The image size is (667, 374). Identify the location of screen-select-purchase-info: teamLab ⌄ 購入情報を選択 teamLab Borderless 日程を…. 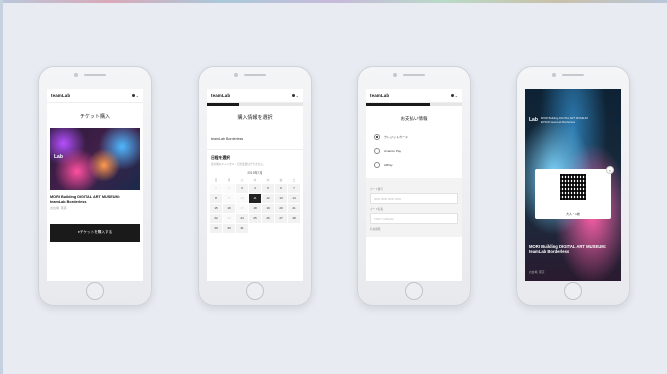
(255, 185).